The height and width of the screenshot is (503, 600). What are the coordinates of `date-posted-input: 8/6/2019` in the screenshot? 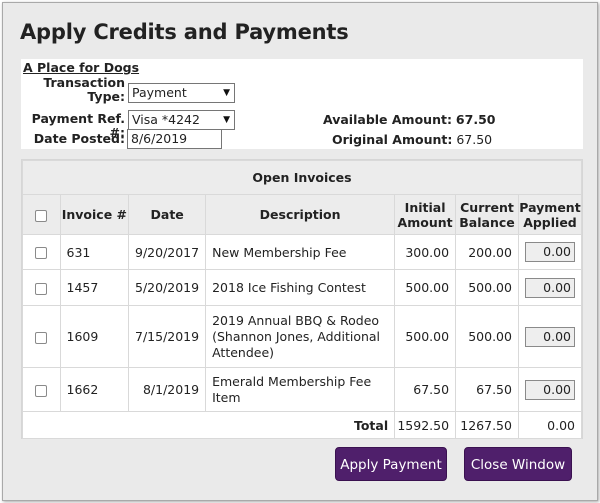 It's located at (174, 139).